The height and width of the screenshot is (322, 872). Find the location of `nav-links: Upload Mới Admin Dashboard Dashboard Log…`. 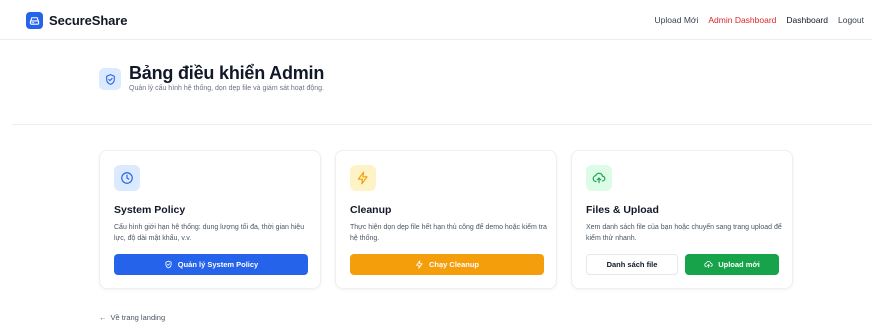

nav-links: Upload Mới Admin Dashboard Dashboard Log… is located at coordinates (759, 20).